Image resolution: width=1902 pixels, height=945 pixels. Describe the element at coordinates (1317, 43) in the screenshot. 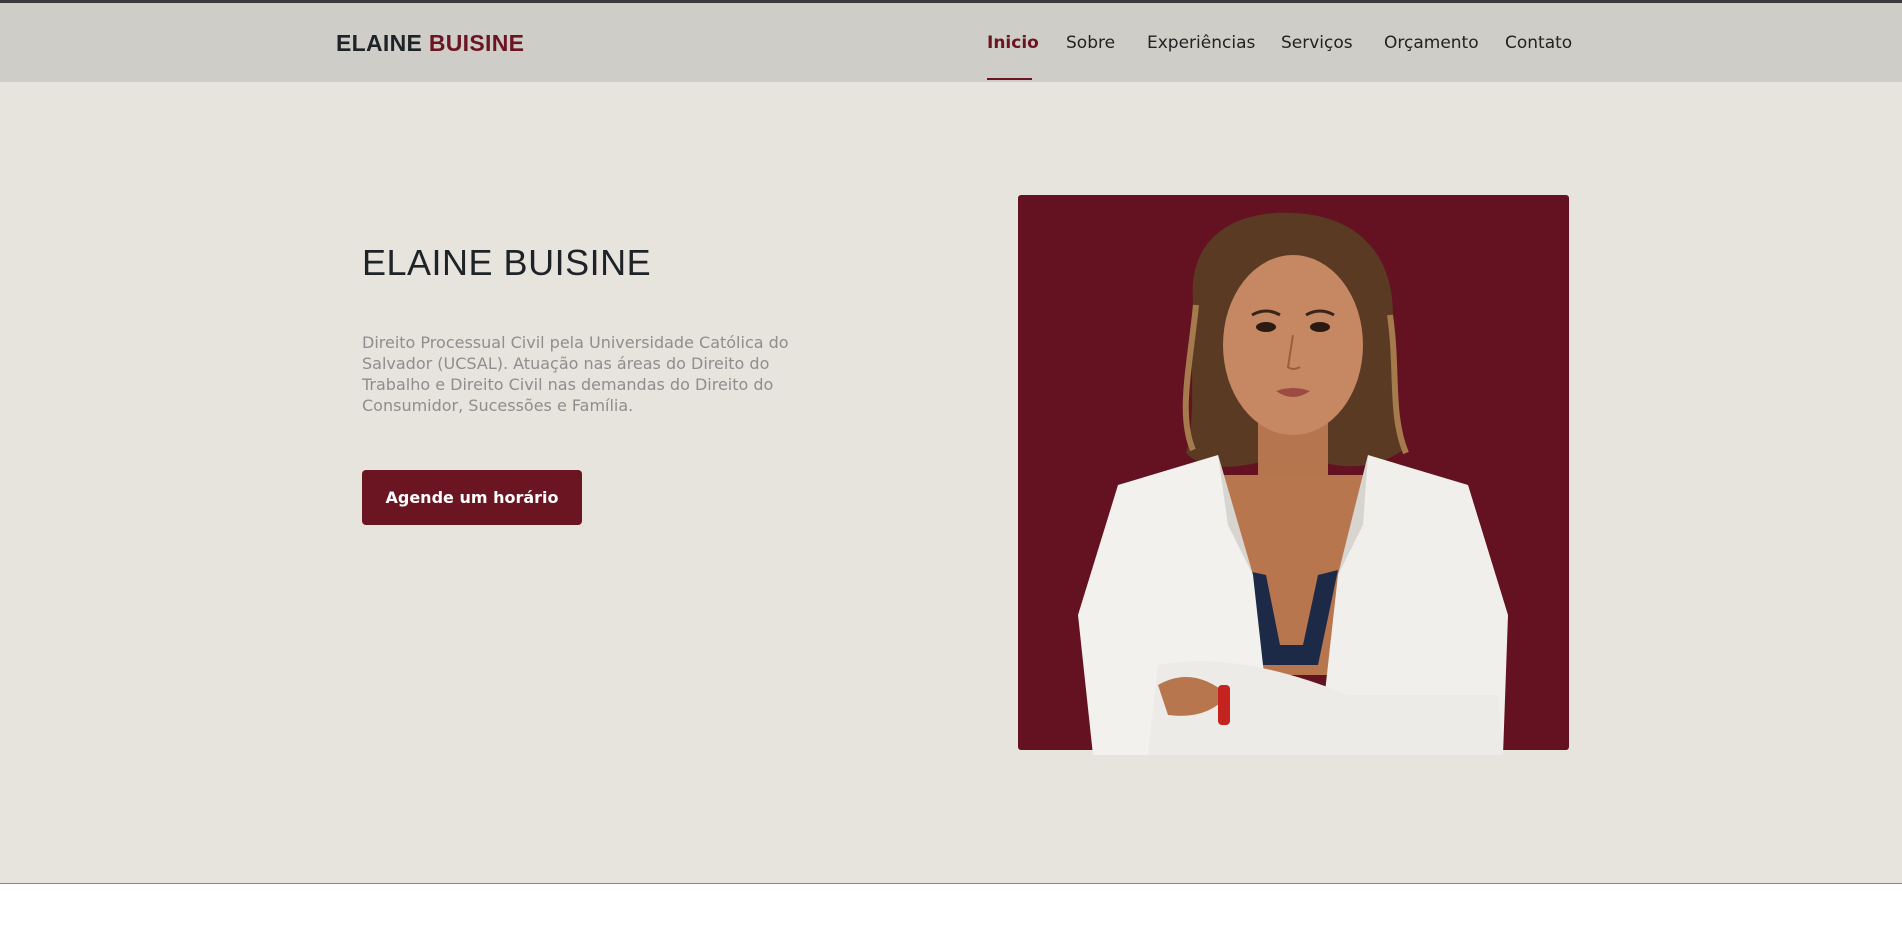

I see `nav-link-servicos: Serviços` at that location.